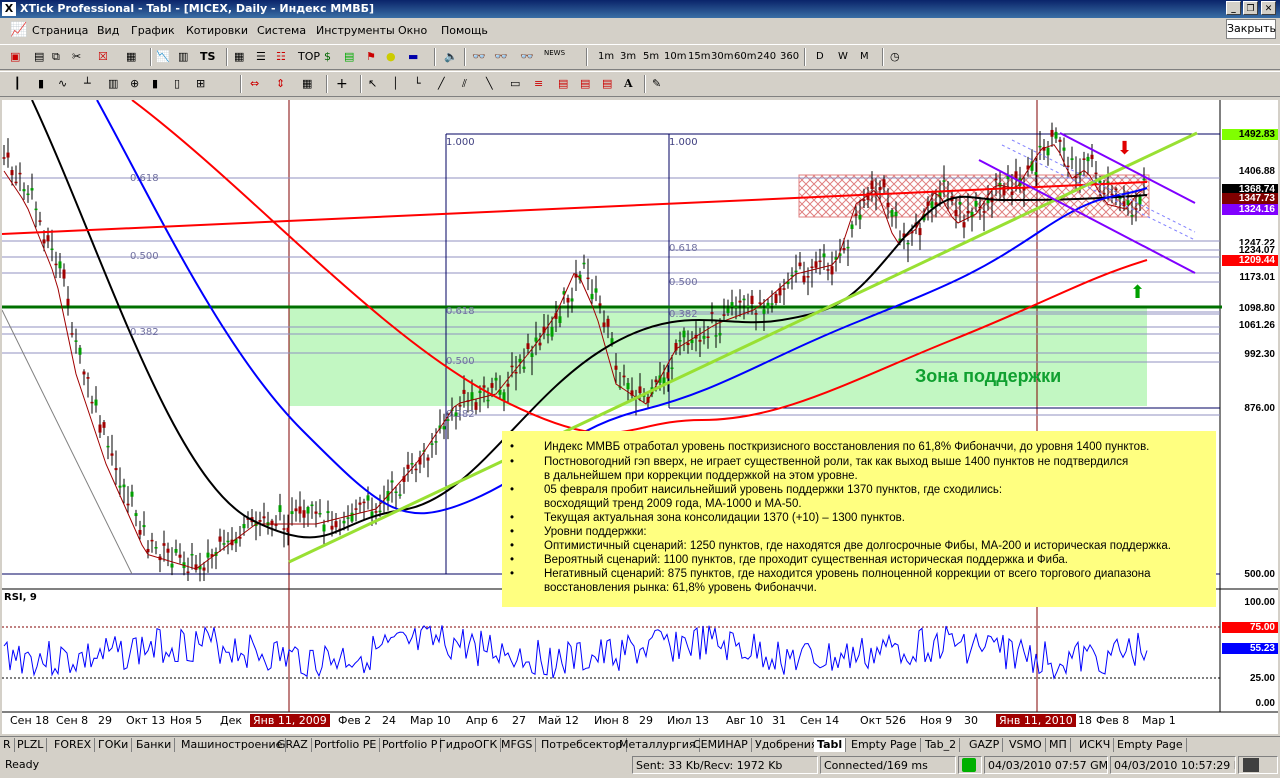  I want to click on tab-19: VSMO, so click(1026, 745).